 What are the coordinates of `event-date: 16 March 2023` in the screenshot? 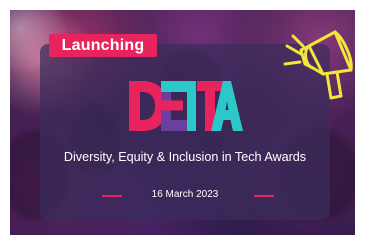 It's located at (185, 194).